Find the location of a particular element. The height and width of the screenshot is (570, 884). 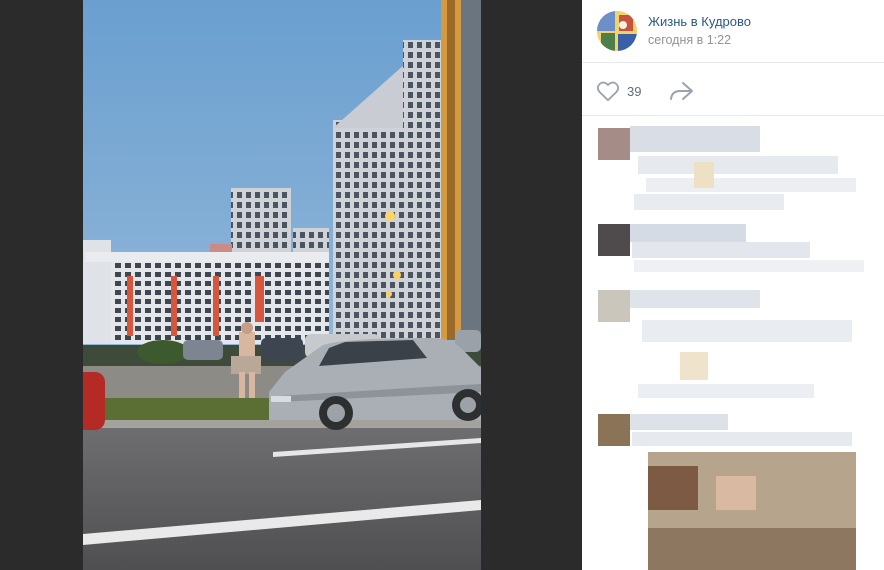

share-button is located at coordinates (681, 91).